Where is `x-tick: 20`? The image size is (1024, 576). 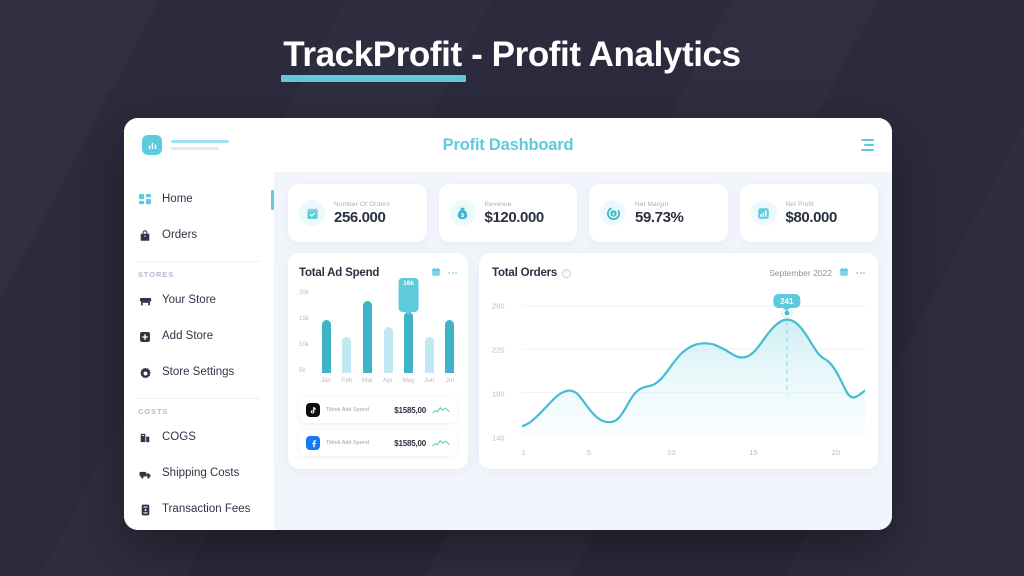
x-tick: 20 is located at coordinates (836, 452).